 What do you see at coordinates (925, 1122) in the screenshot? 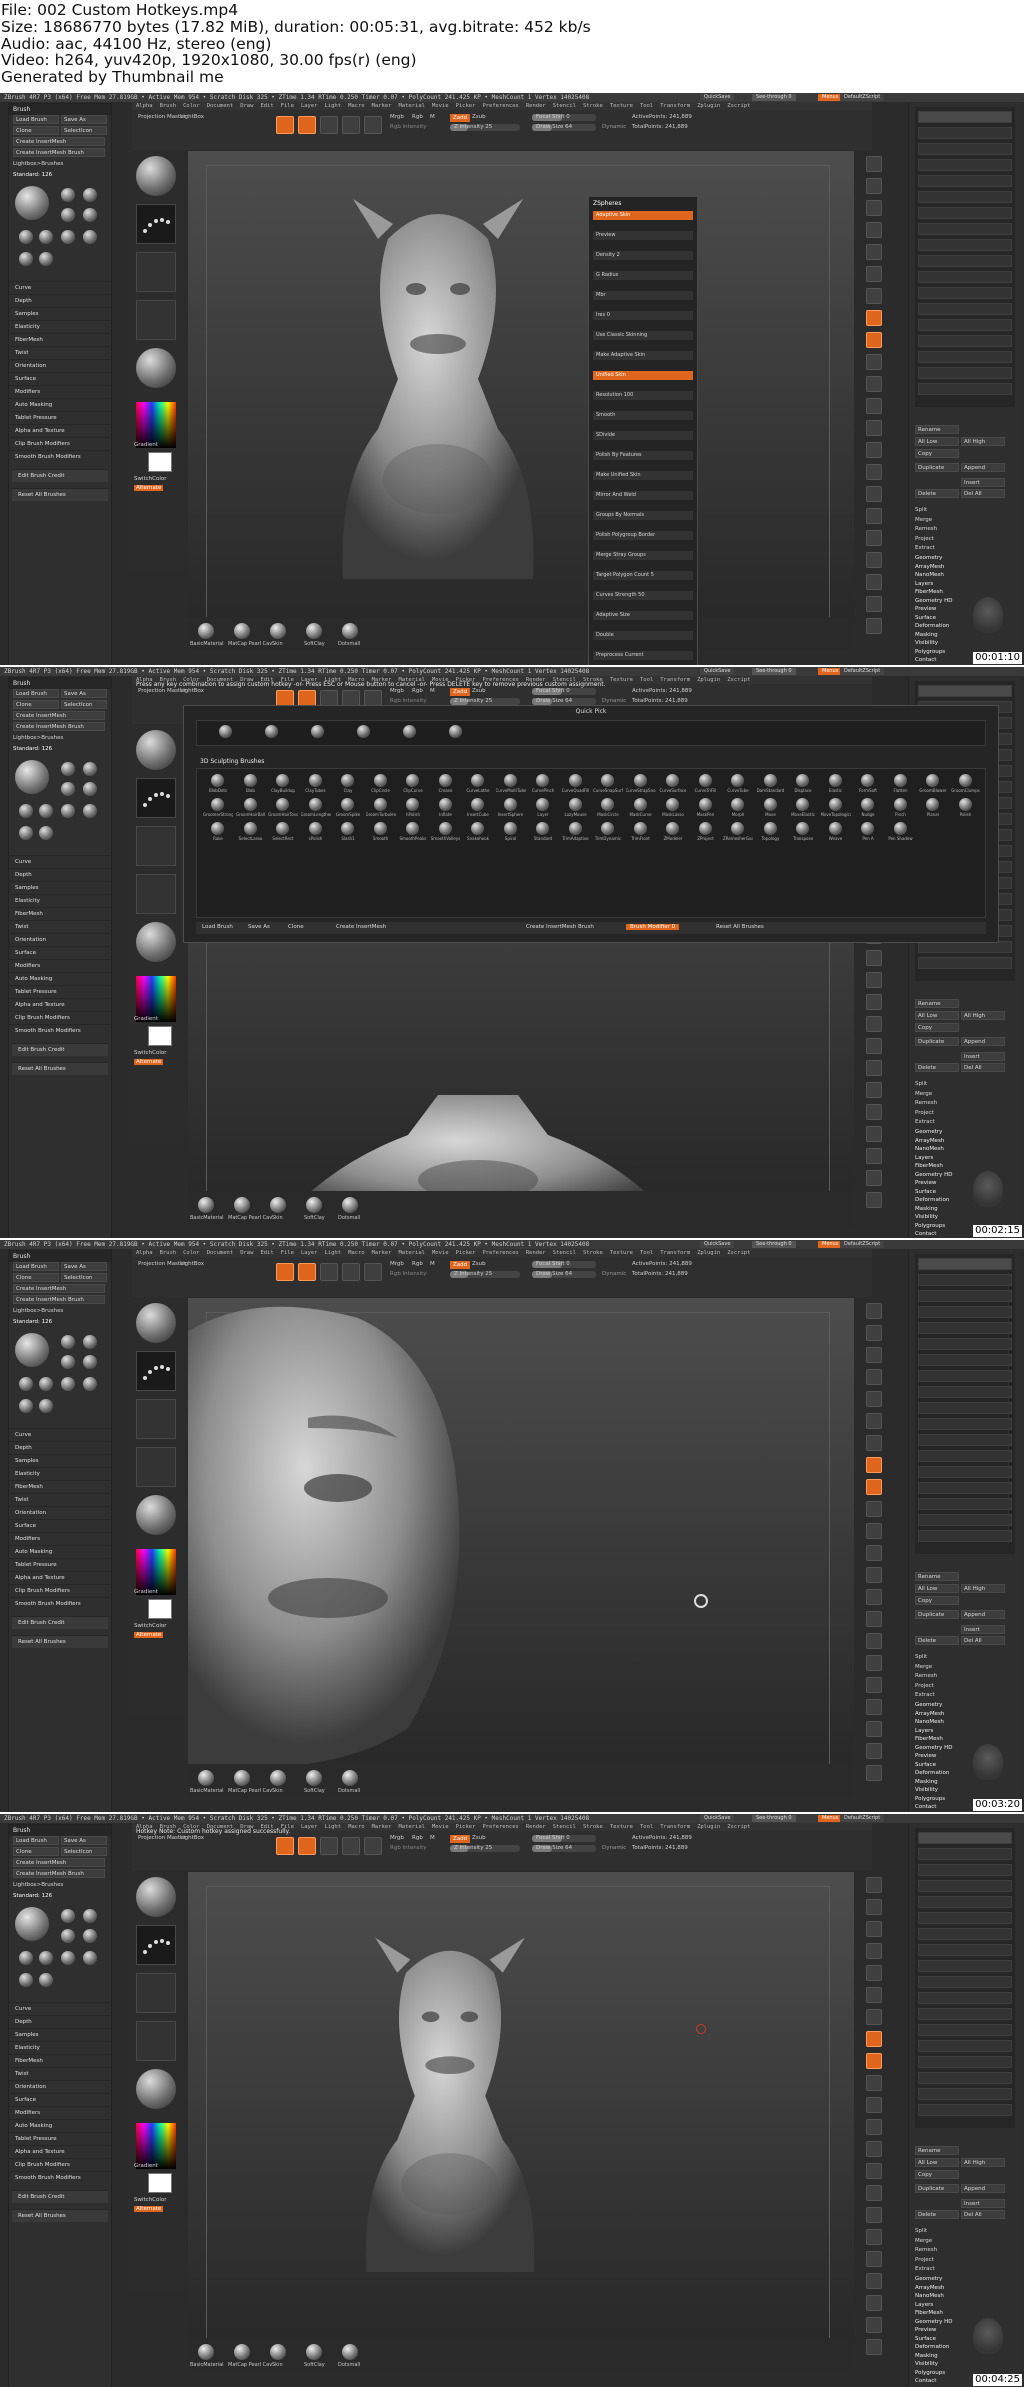
I see `subtool-section-extract: Extract` at bounding box center [925, 1122].